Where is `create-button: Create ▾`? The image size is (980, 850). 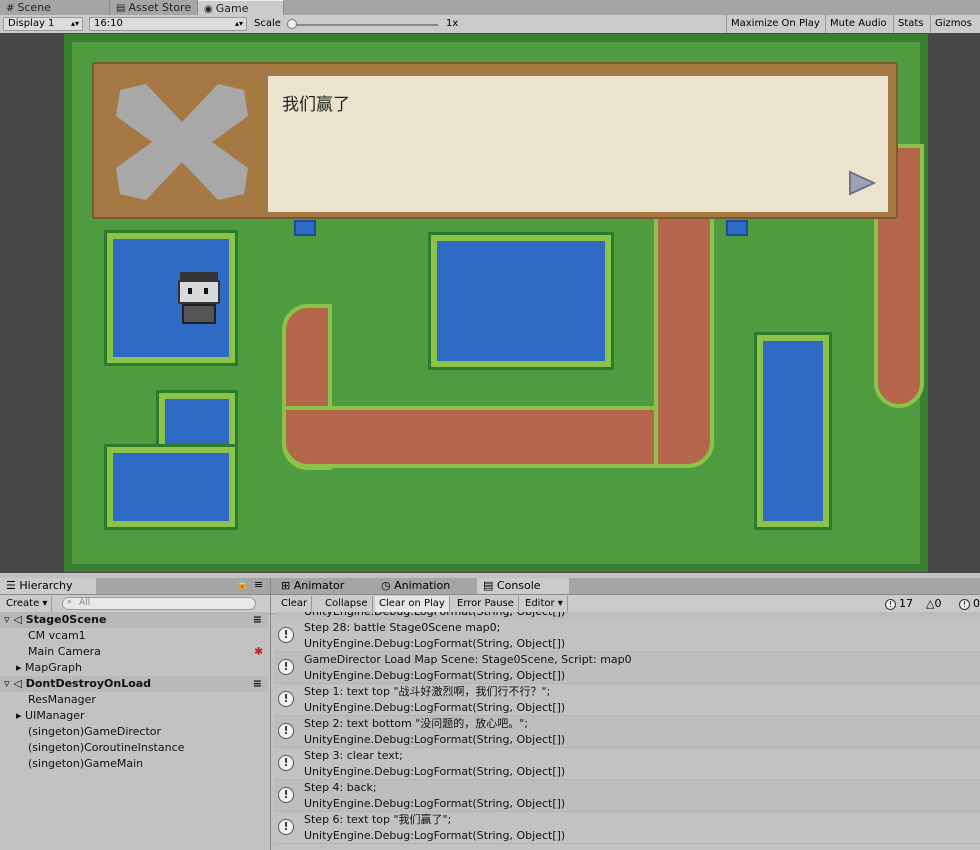
create-button: Create ▾ is located at coordinates (27, 604).